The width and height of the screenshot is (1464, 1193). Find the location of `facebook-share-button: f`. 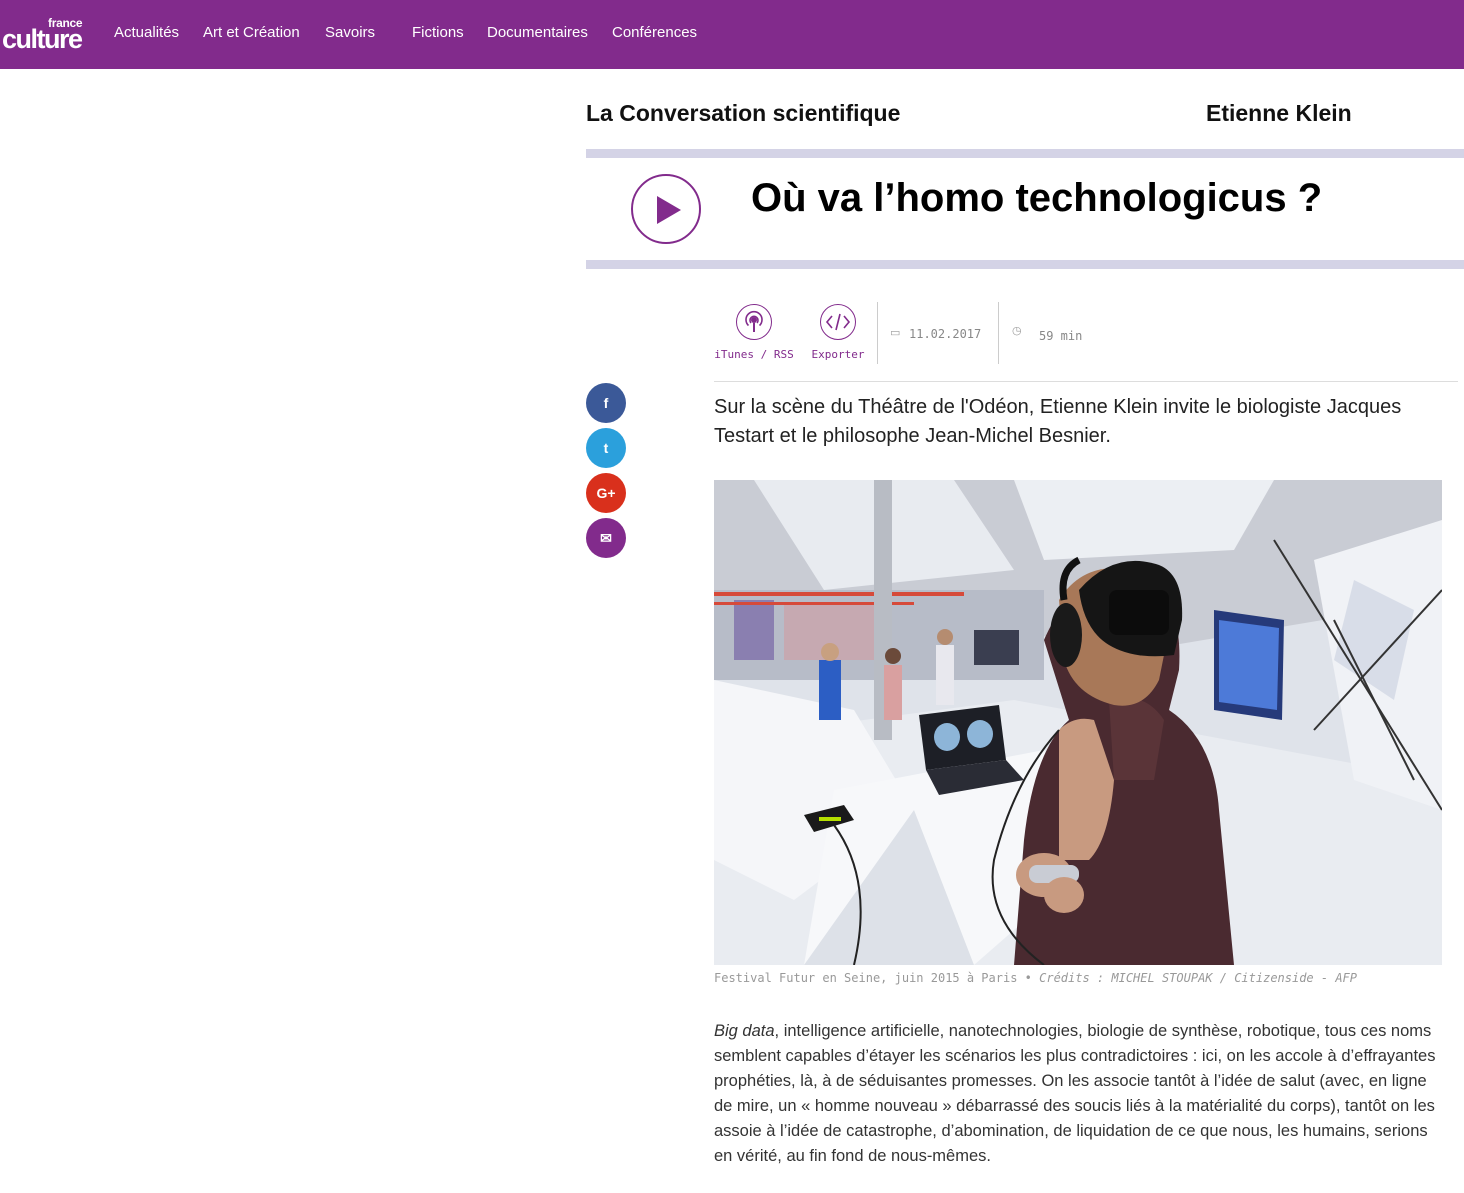

facebook-share-button: f is located at coordinates (606, 403).